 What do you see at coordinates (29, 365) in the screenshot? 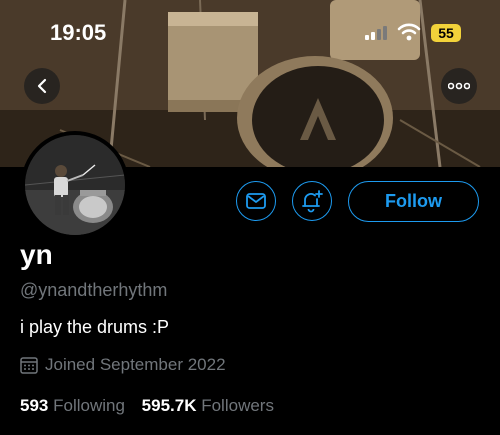
I see `calendar-icon` at bounding box center [29, 365].